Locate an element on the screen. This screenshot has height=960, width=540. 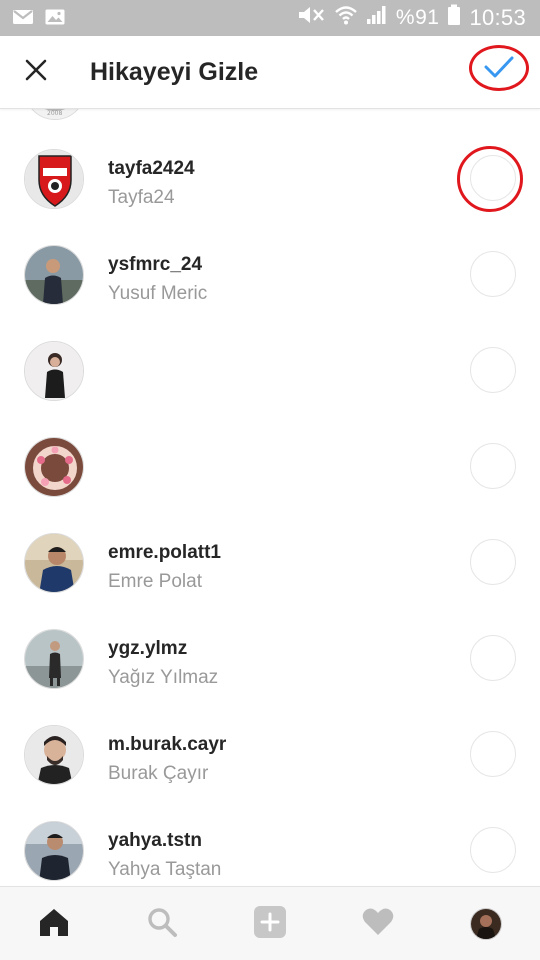
username: yahya.tstn is located at coordinates (155, 840).